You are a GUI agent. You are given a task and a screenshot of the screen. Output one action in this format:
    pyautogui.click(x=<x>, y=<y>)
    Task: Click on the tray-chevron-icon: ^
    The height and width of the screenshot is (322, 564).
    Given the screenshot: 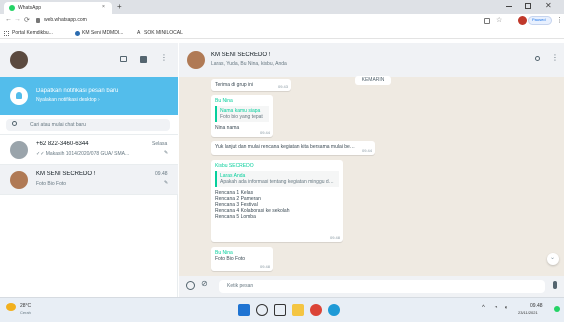 What is the action you would take?
    pyautogui.click(x=483, y=308)
    